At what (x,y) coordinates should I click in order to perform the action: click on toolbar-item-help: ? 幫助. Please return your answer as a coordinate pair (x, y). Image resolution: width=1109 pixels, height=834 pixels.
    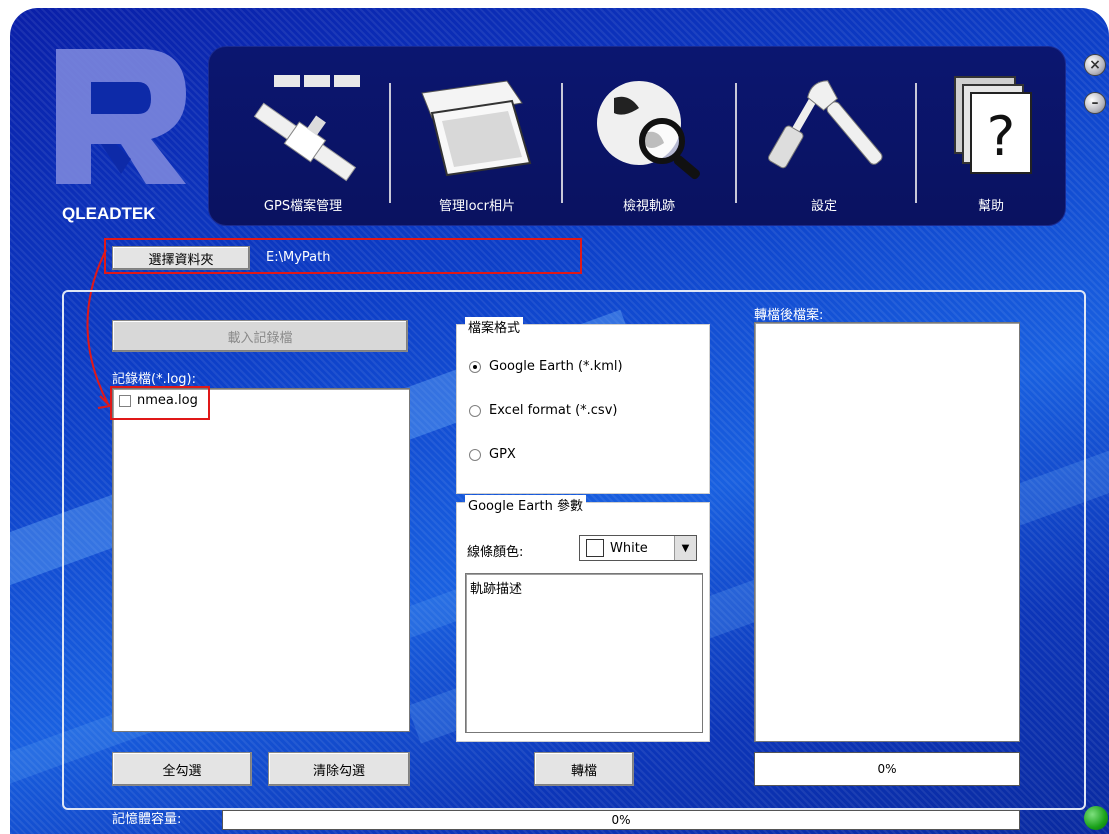
    Looking at the image, I should click on (991, 137).